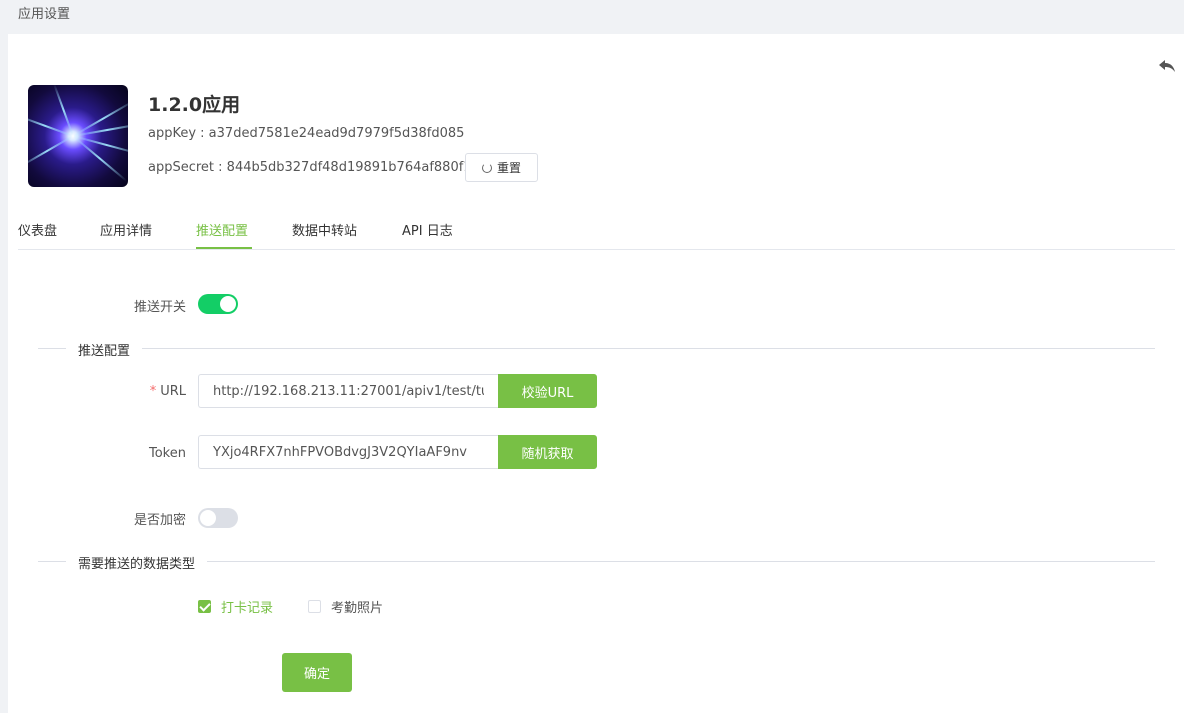 The height and width of the screenshot is (713, 1184). Describe the element at coordinates (218, 304) in the screenshot. I see `push-toggle` at that location.